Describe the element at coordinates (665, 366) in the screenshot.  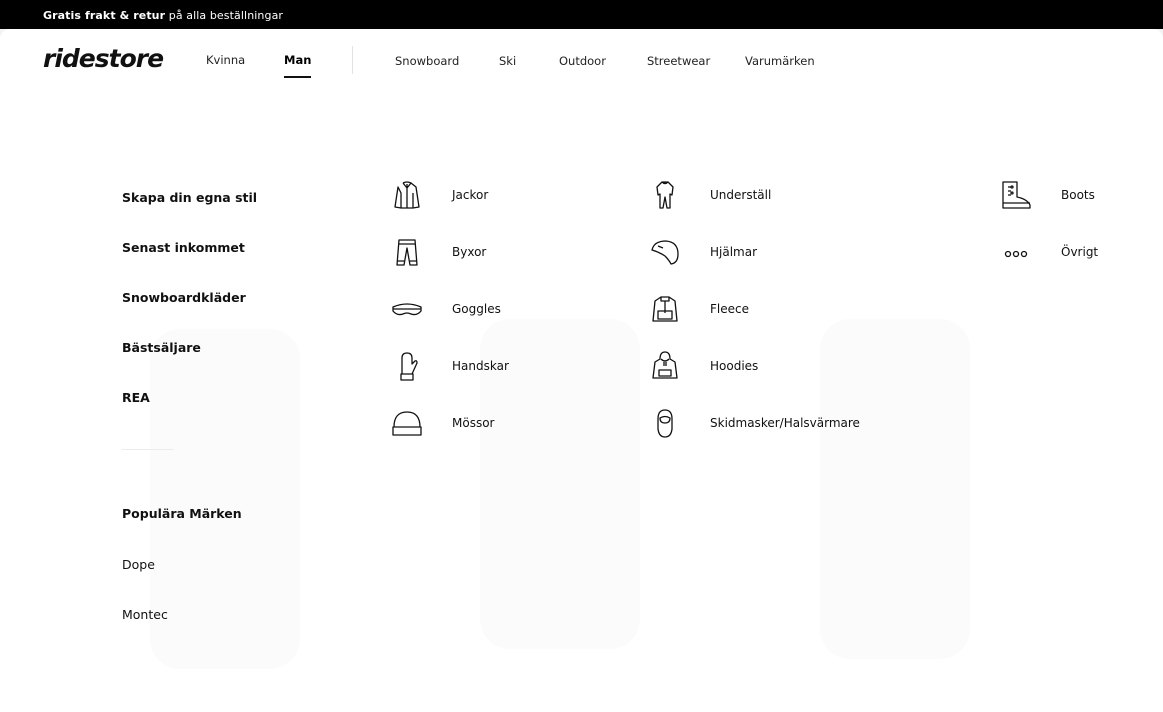
I see `hoodie-icon` at that location.